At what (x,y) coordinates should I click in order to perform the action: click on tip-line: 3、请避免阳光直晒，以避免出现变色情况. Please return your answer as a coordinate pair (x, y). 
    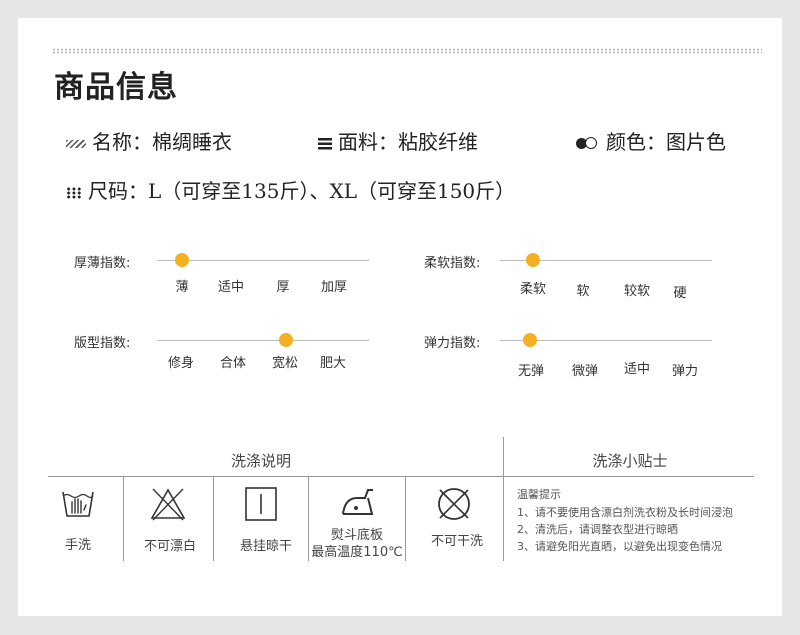
    Looking at the image, I should click on (619, 546).